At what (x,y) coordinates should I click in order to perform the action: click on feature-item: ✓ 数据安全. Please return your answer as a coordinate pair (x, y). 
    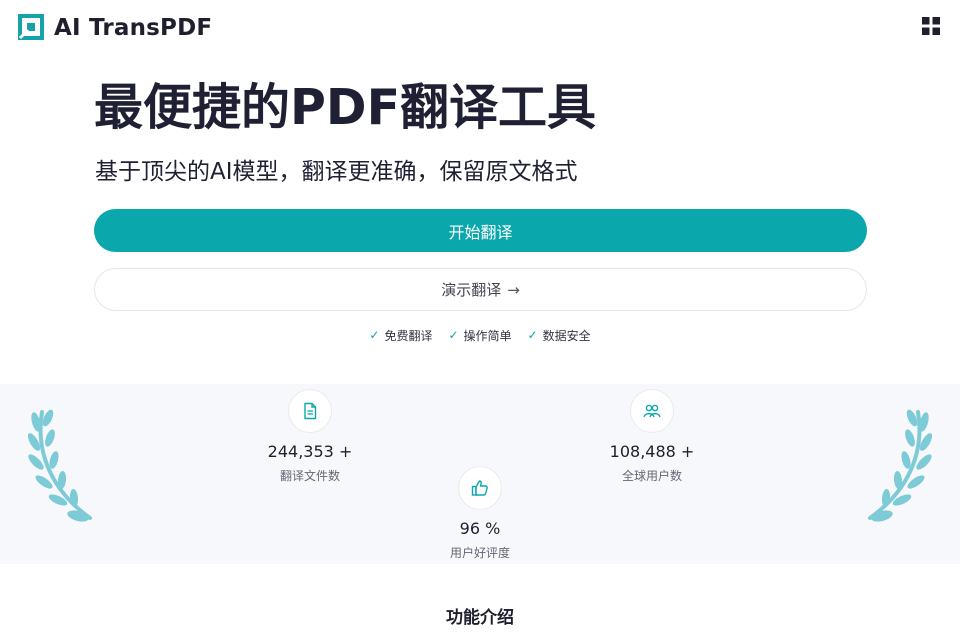
    Looking at the image, I should click on (559, 335).